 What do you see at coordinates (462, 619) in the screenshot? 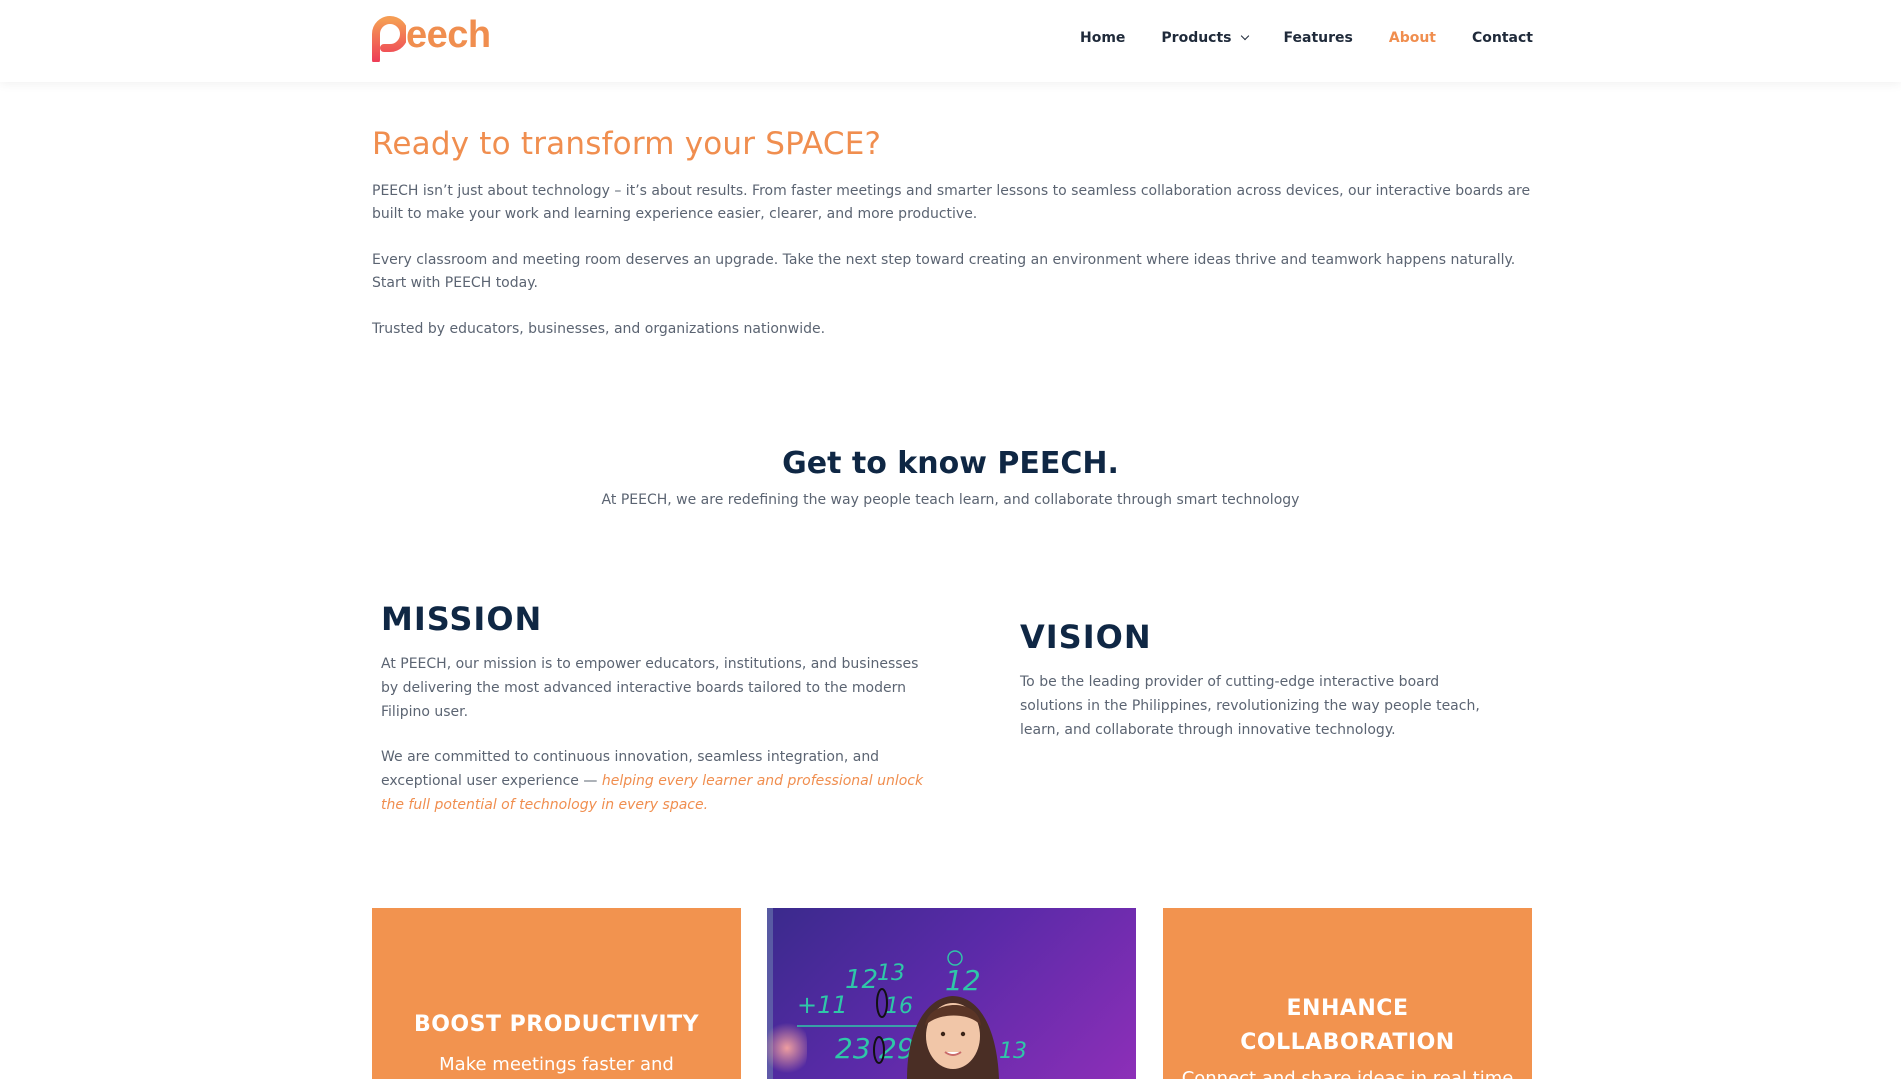
I see `mission-title: MISSION` at bounding box center [462, 619].